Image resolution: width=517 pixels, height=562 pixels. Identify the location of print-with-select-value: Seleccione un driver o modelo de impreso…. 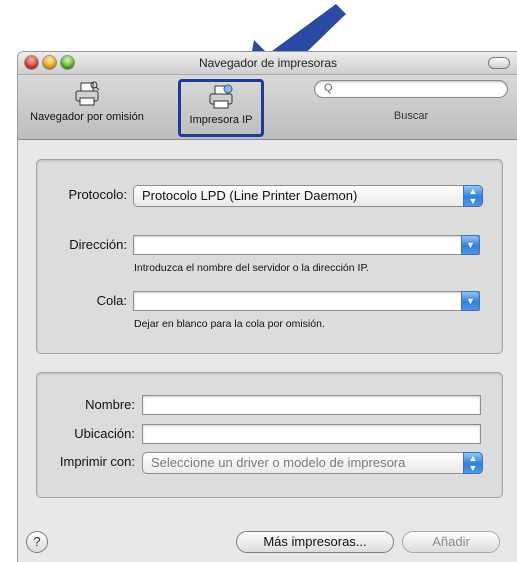
(278, 462).